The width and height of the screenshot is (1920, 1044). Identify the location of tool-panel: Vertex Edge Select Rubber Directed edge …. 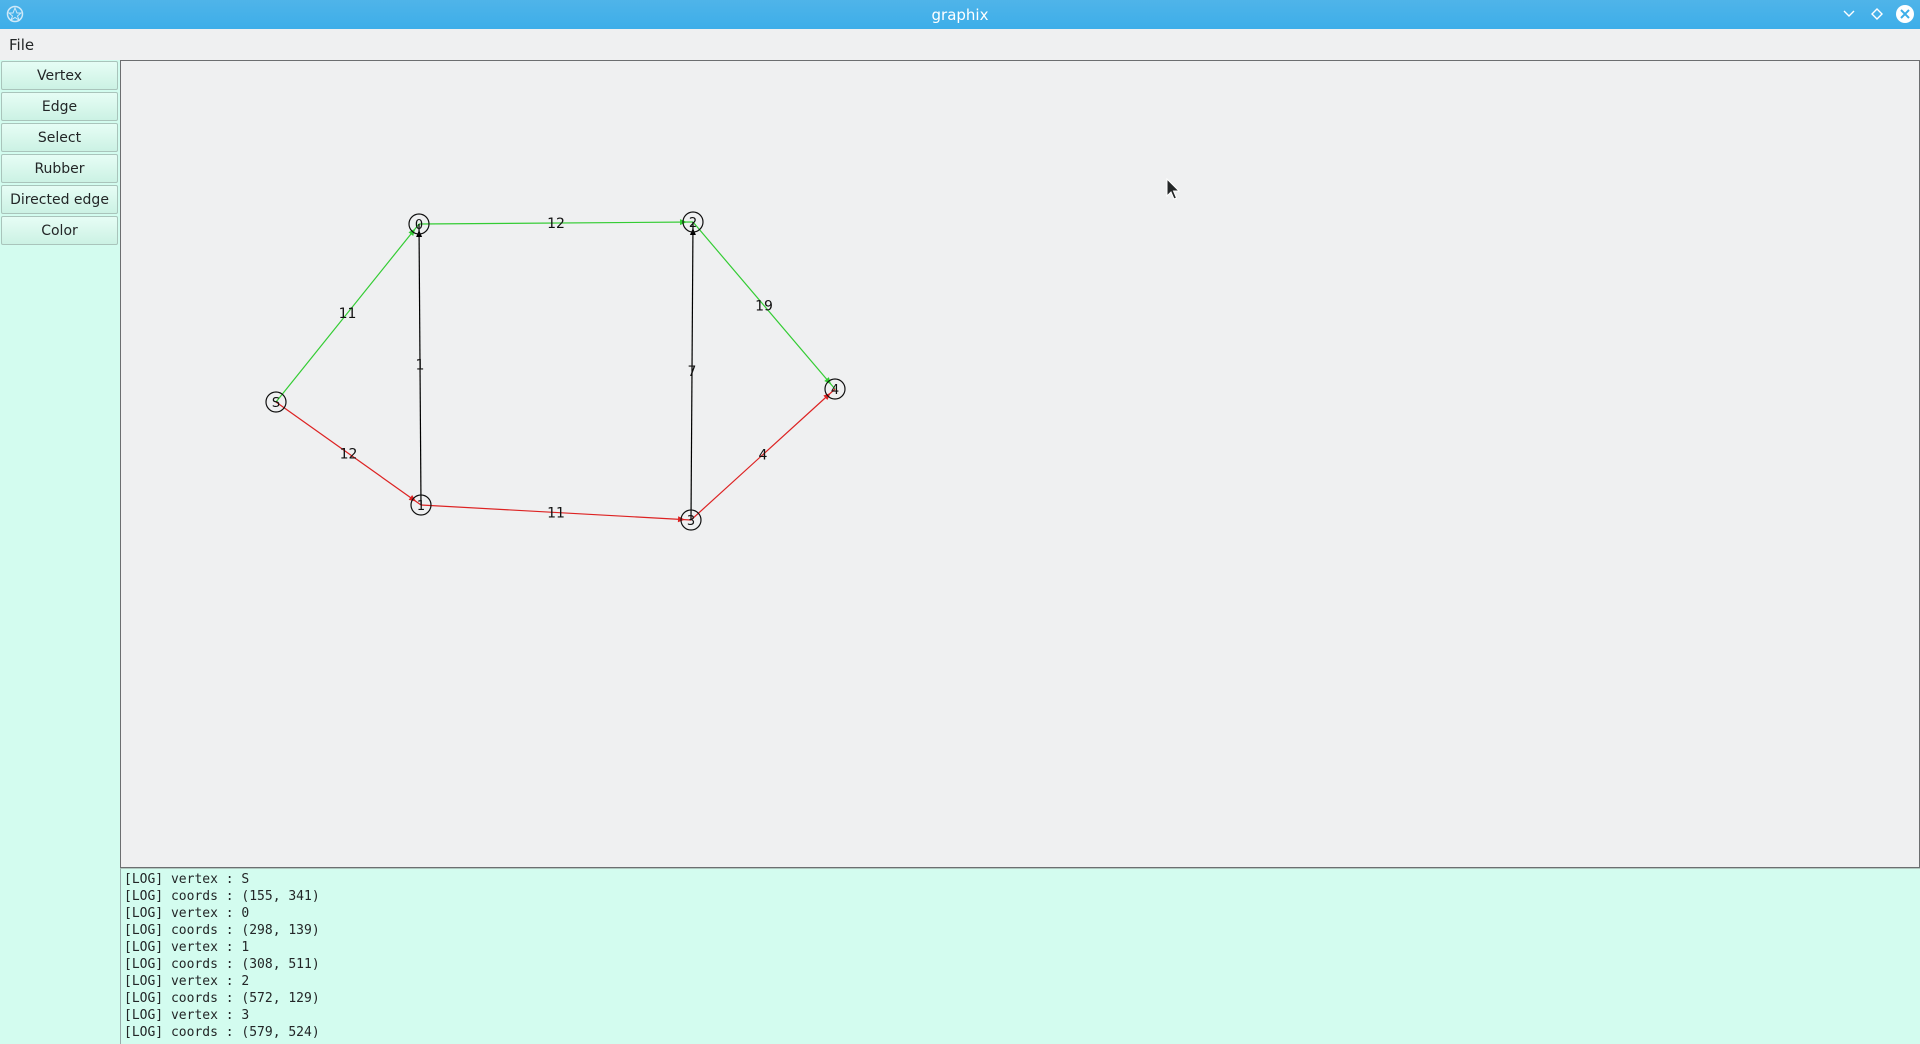
(60, 552).